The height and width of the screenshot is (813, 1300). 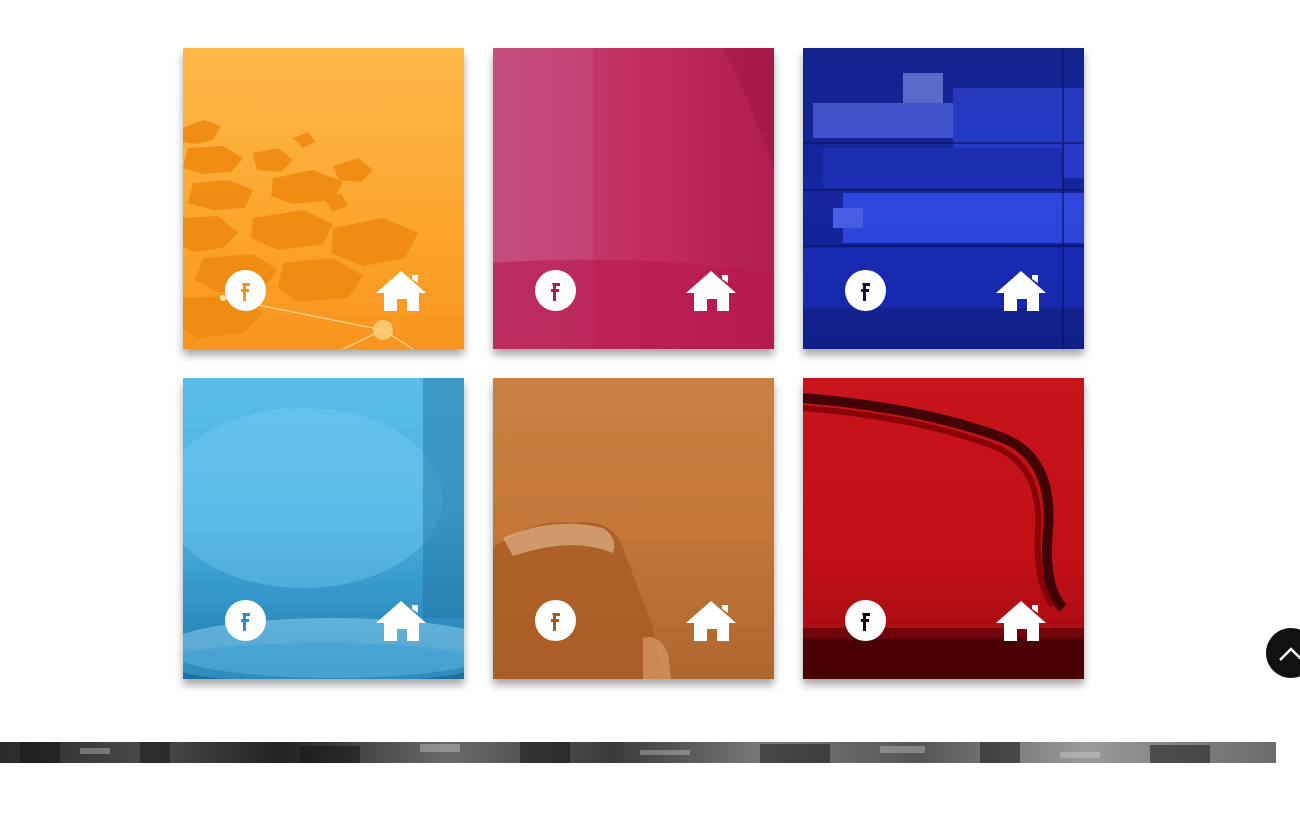 What do you see at coordinates (633, 528) in the screenshot?
I see `tile-brown` at bounding box center [633, 528].